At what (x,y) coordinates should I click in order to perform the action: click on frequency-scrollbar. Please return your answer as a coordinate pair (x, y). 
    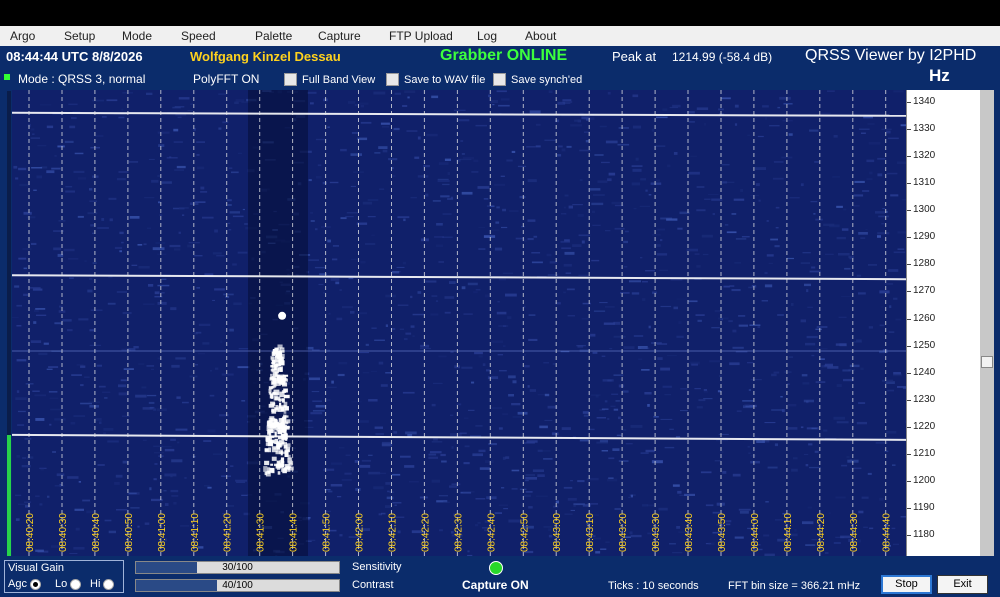
    Looking at the image, I should click on (987, 323).